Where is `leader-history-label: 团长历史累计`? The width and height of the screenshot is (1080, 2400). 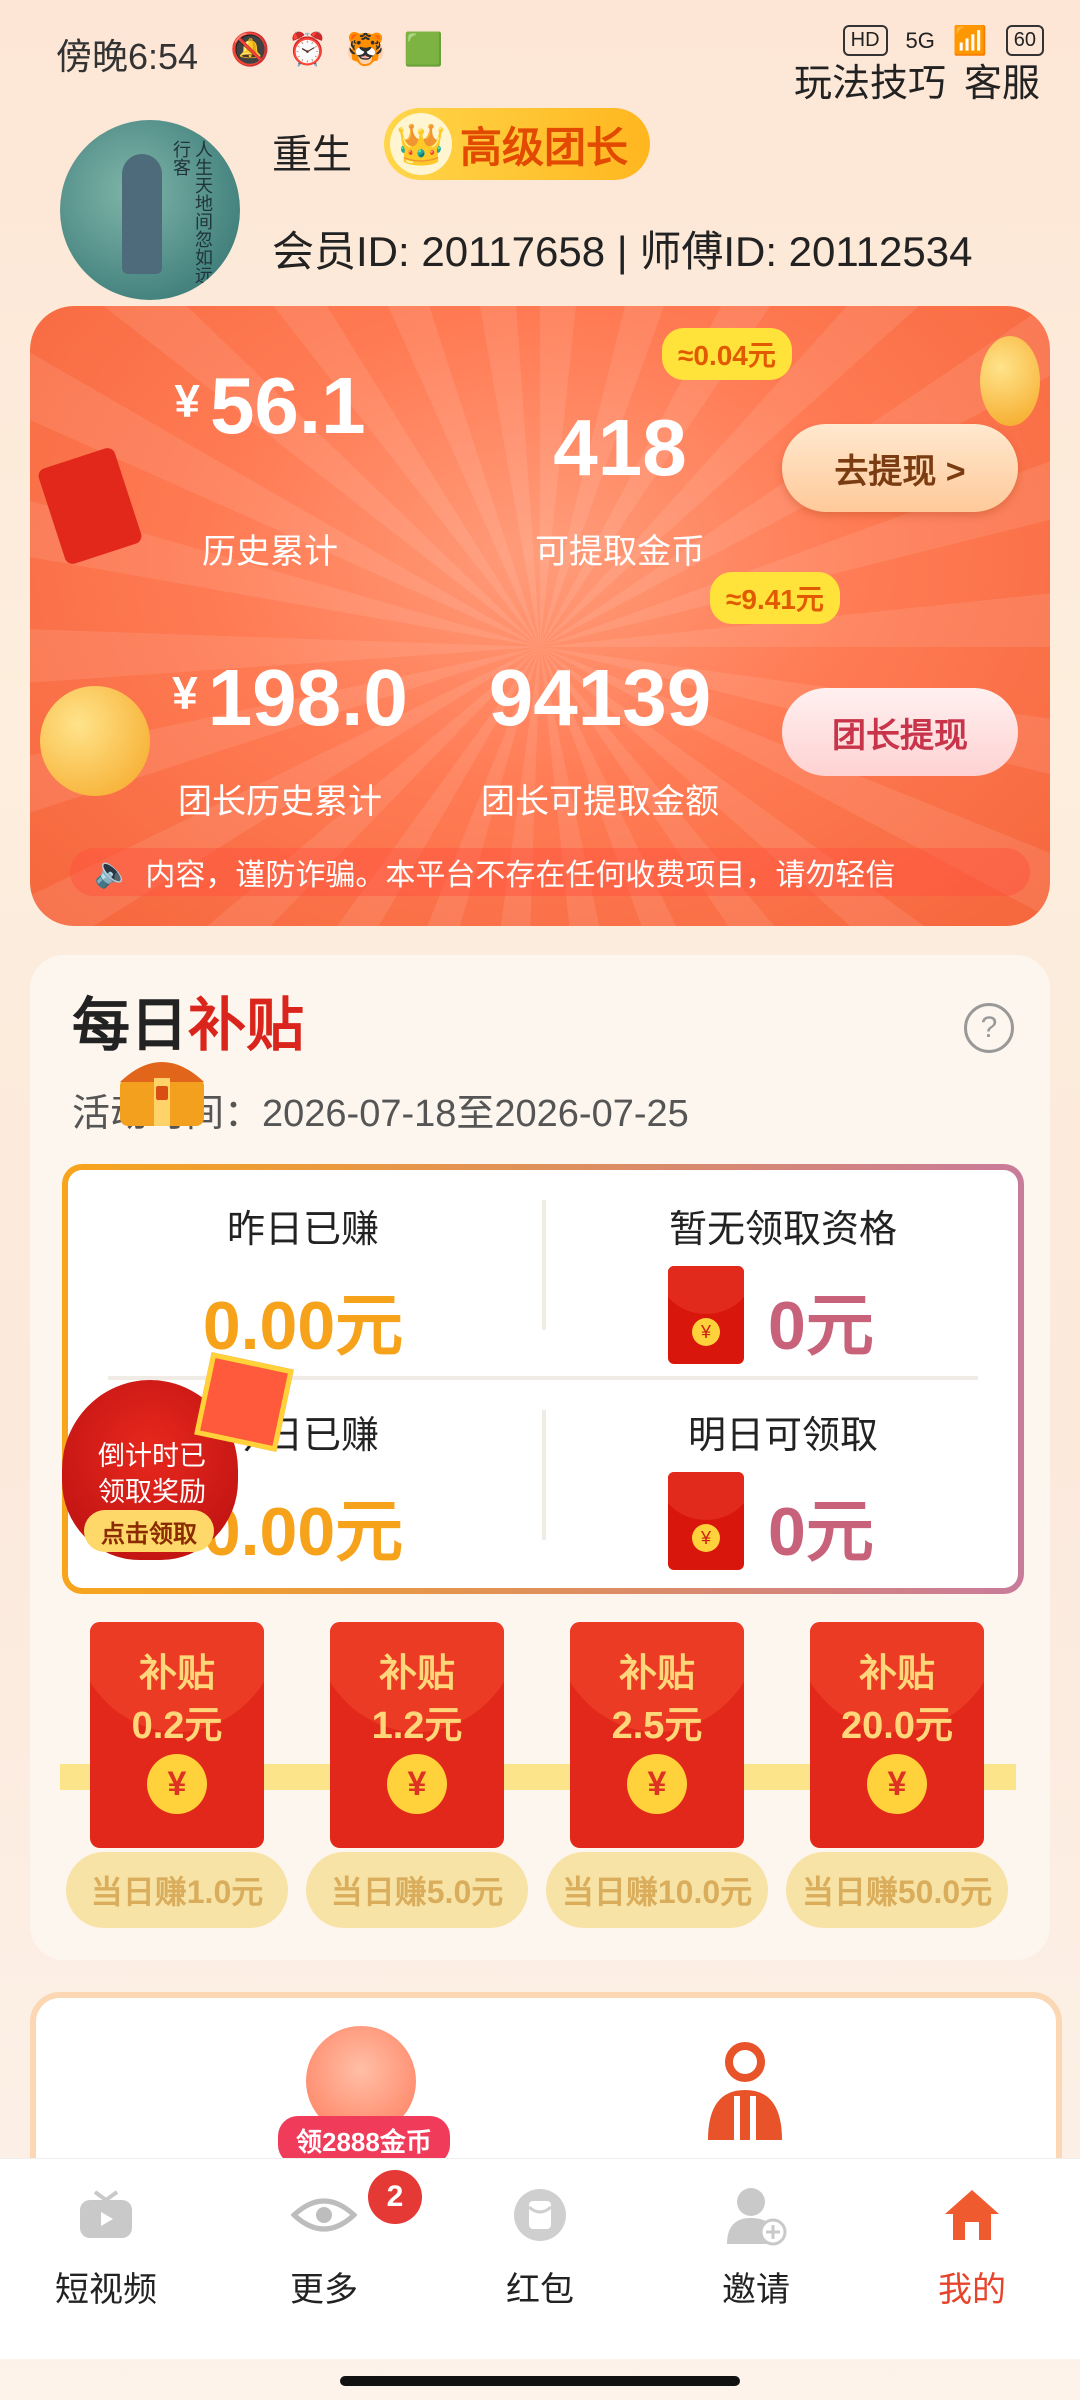 leader-history-label: 团长历史累计 is located at coordinates (280, 802).